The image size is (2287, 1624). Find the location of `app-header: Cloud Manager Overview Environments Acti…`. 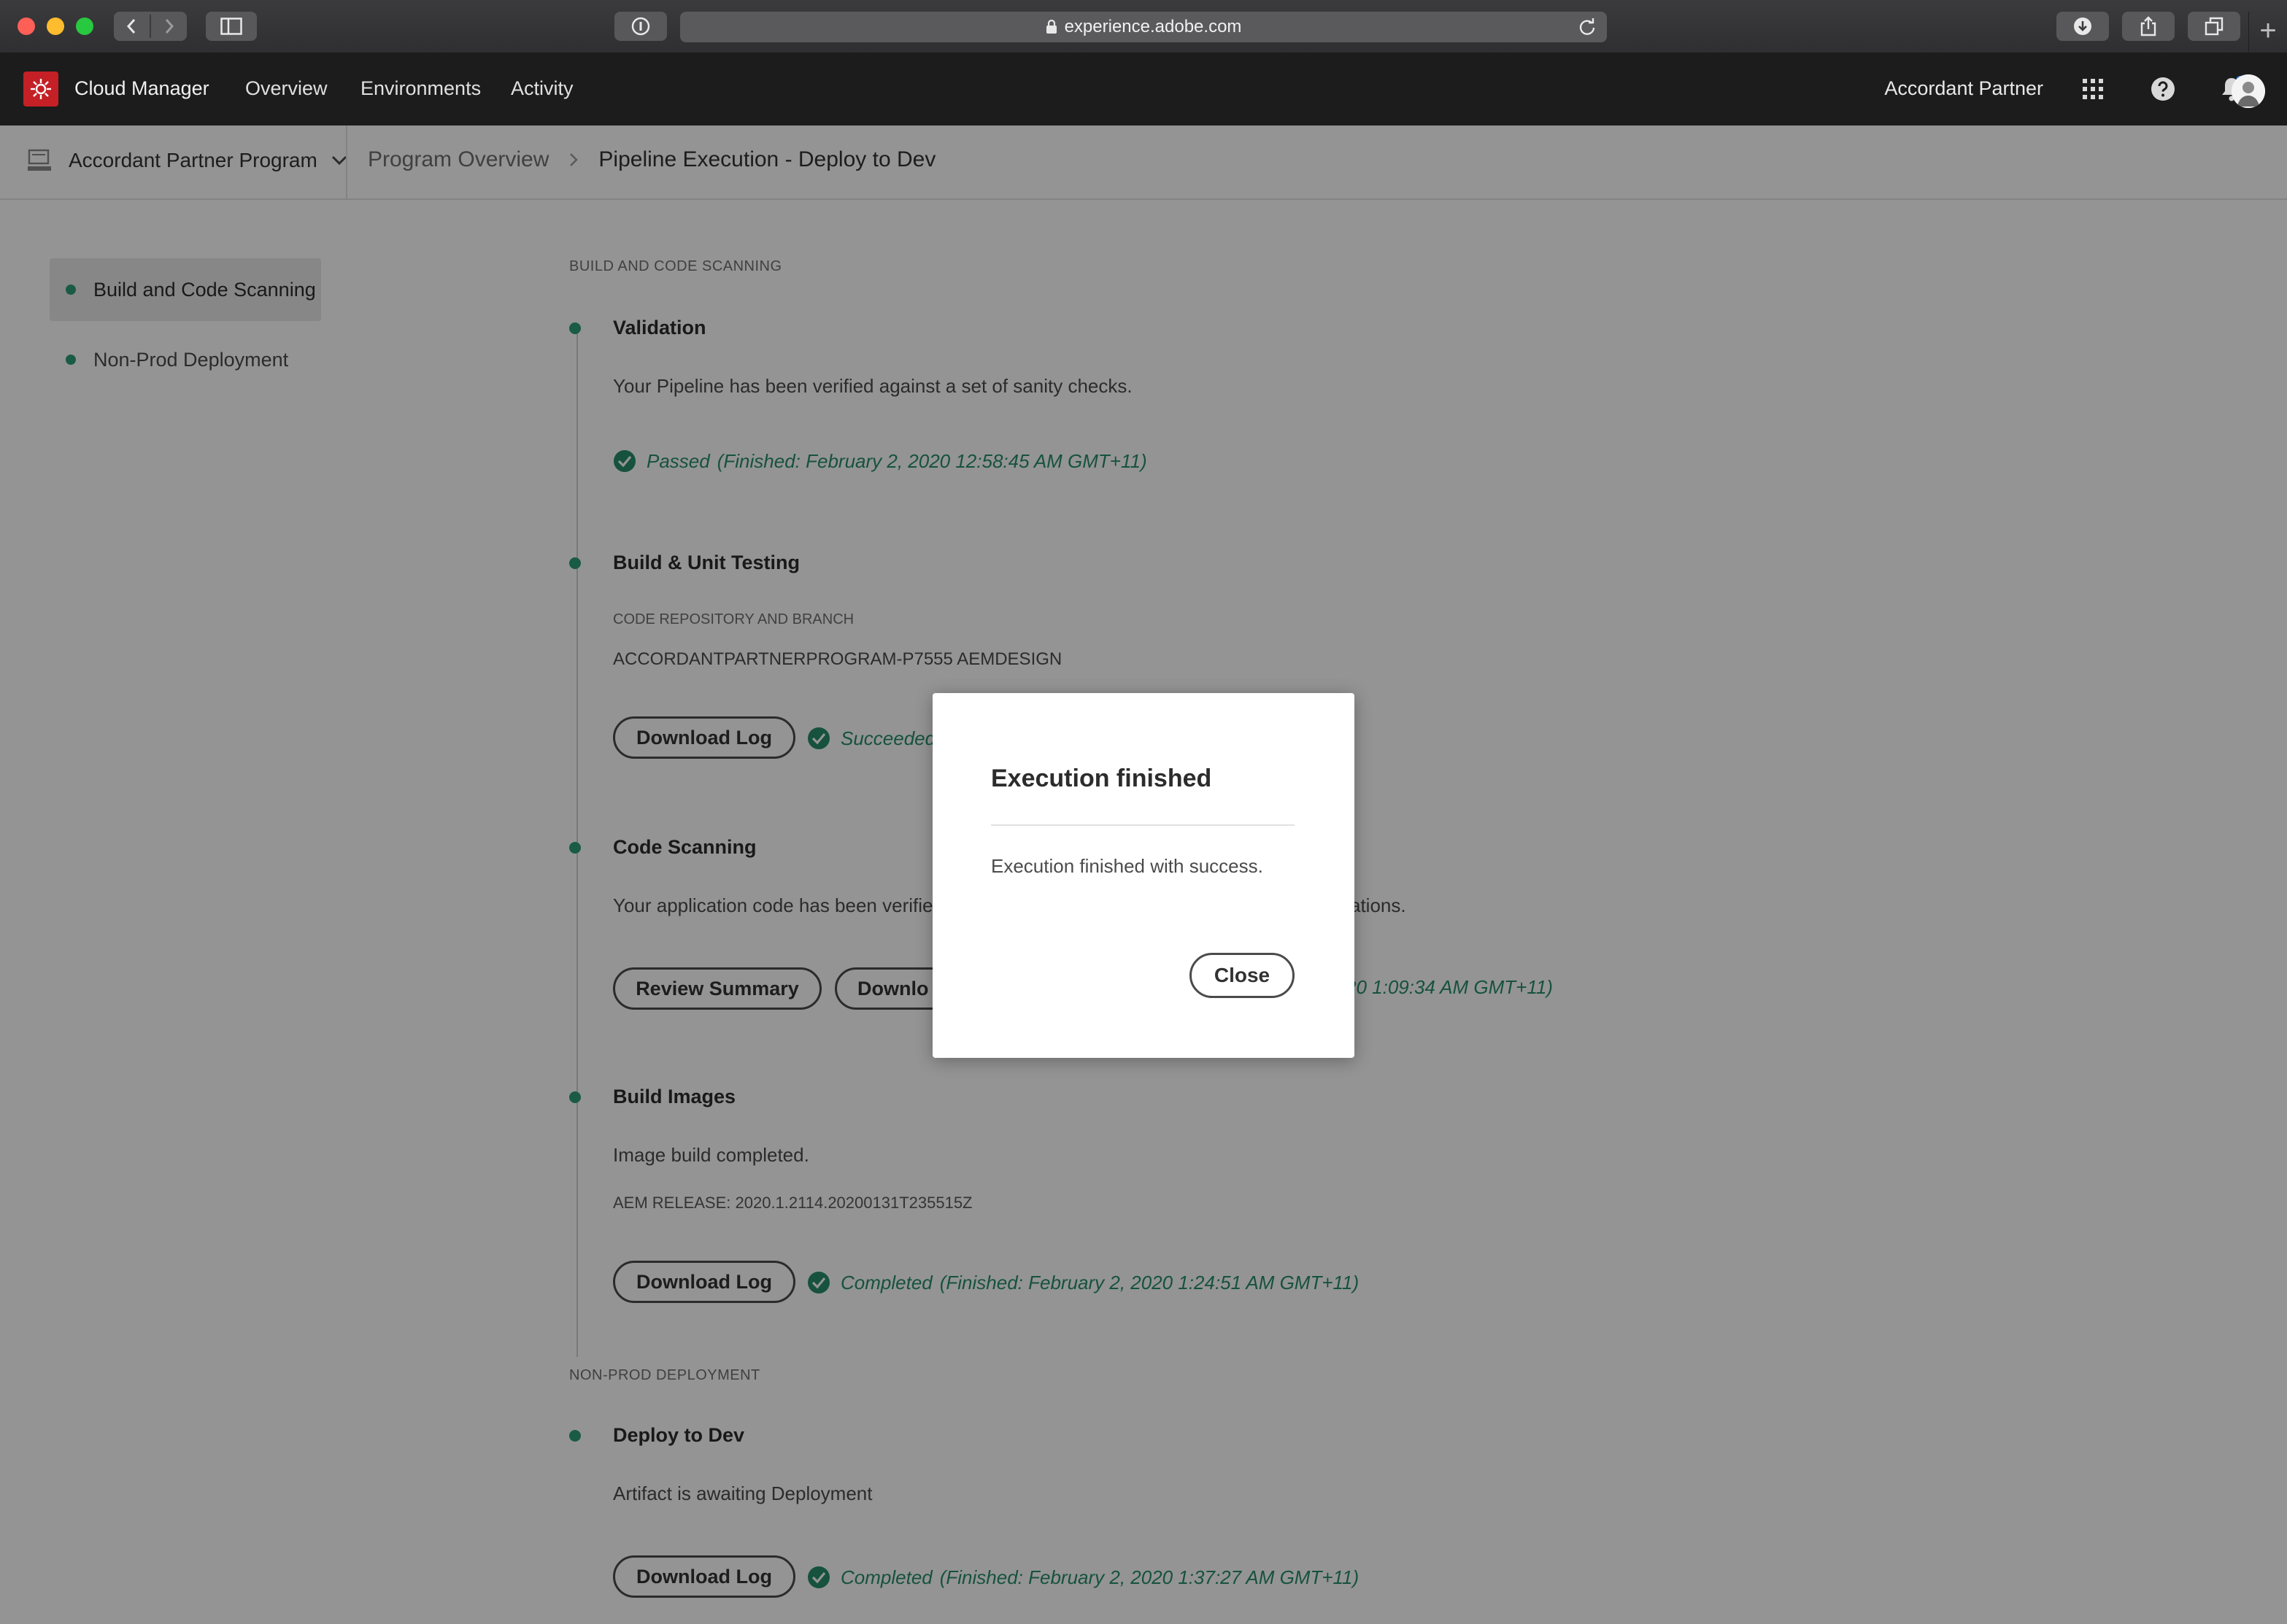

app-header: Cloud Manager Overview Environments Acti… is located at coordinates (1143, 89).